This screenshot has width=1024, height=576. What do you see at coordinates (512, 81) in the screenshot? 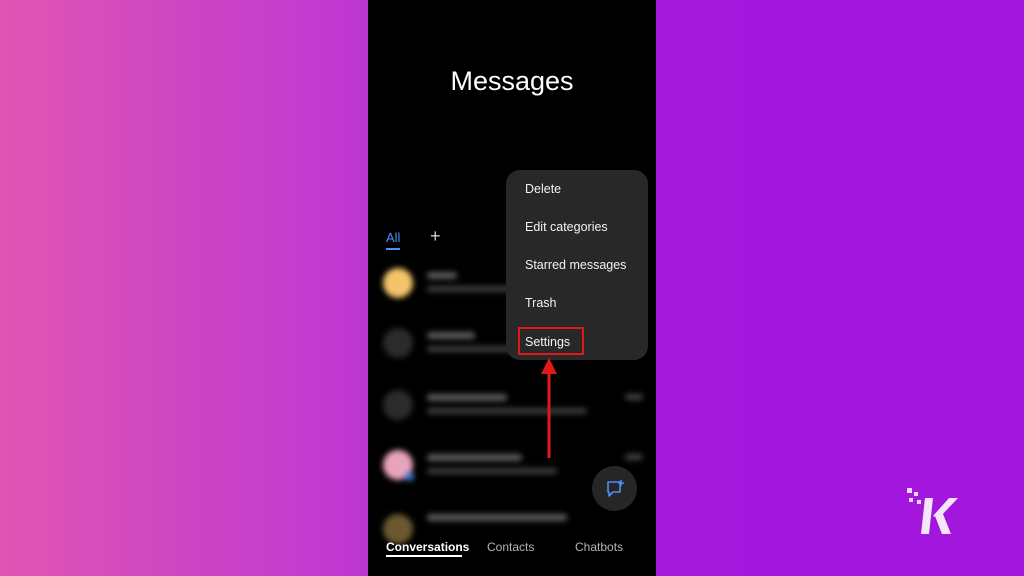
I see `page-title: Messages` at bounding box center [512, 81].